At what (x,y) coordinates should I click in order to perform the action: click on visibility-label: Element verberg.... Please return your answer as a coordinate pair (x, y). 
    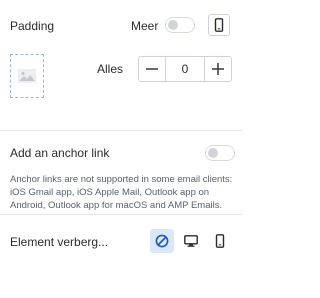
    Looking at the image, I should click on (59, 242).